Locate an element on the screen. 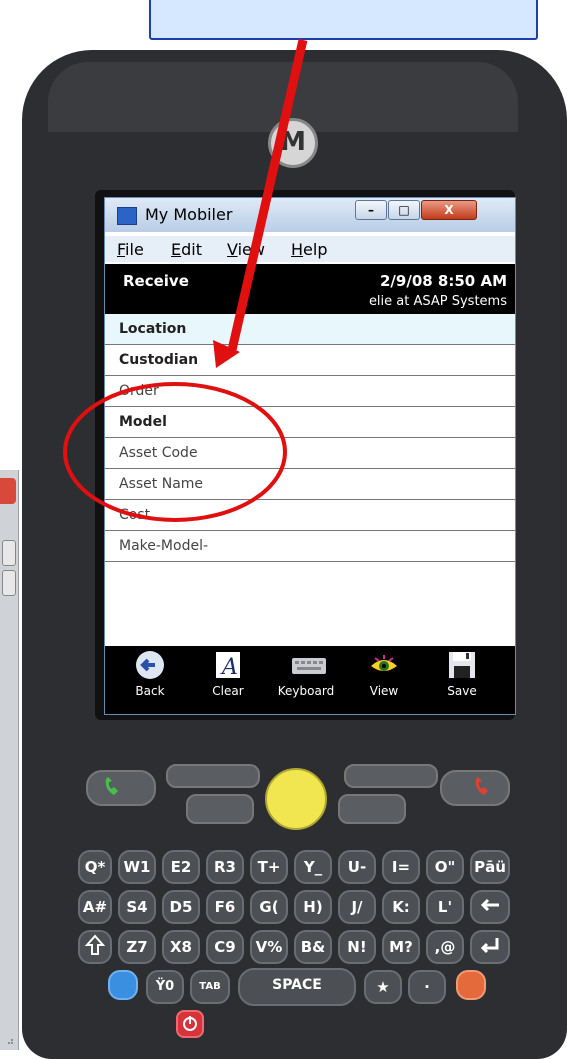 The image size is (567, 1059). annotation-circle is located at coordinates (175, 452).